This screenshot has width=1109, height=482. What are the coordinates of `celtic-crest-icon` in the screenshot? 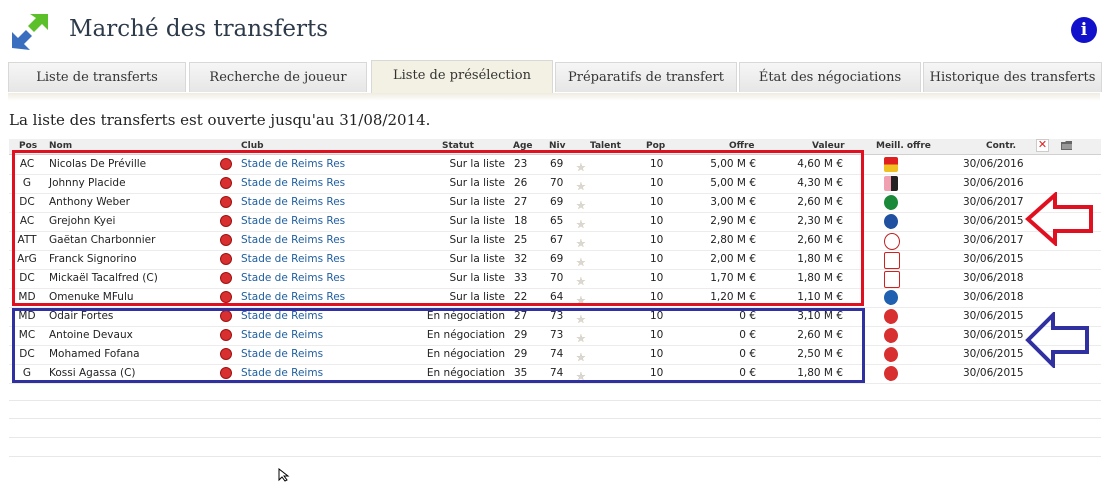 It's located at (891, 202).